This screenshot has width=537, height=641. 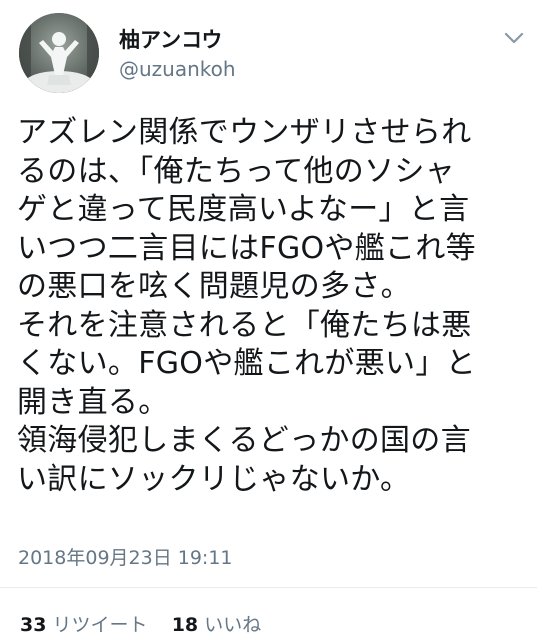 What do you see at coordinates (93, 402) in the screenshot?
I see `tweet-line: 開き直る。` at bounding box center [93, 402].